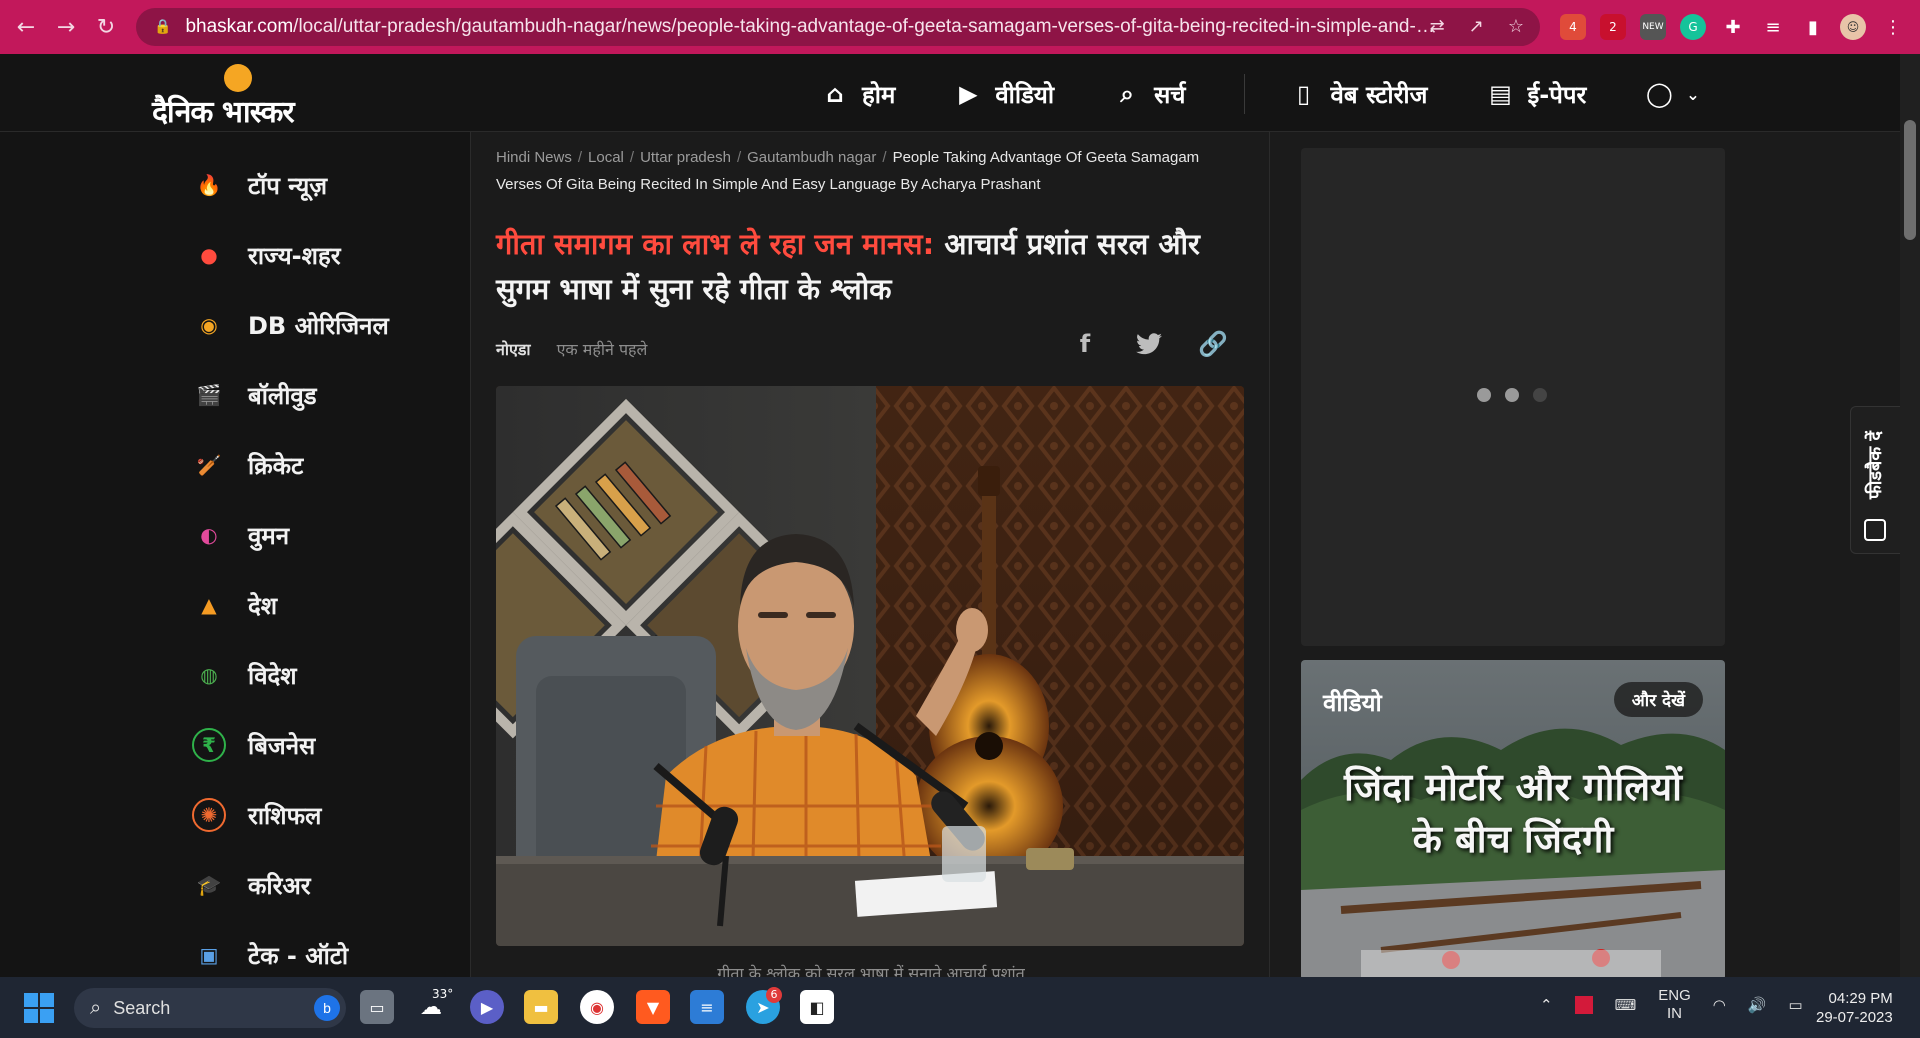 This screenshot has width=1920, height=1038. What do you see at coordinates (39, 1008) in the screenshot?
I see `windows-start-icon` at bounding box center [39, 1008].